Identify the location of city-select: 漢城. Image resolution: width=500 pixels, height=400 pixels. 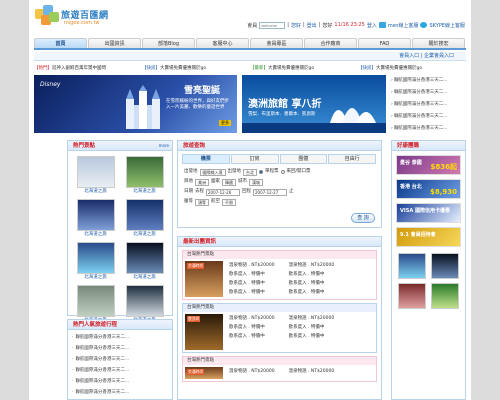
(256, 182).